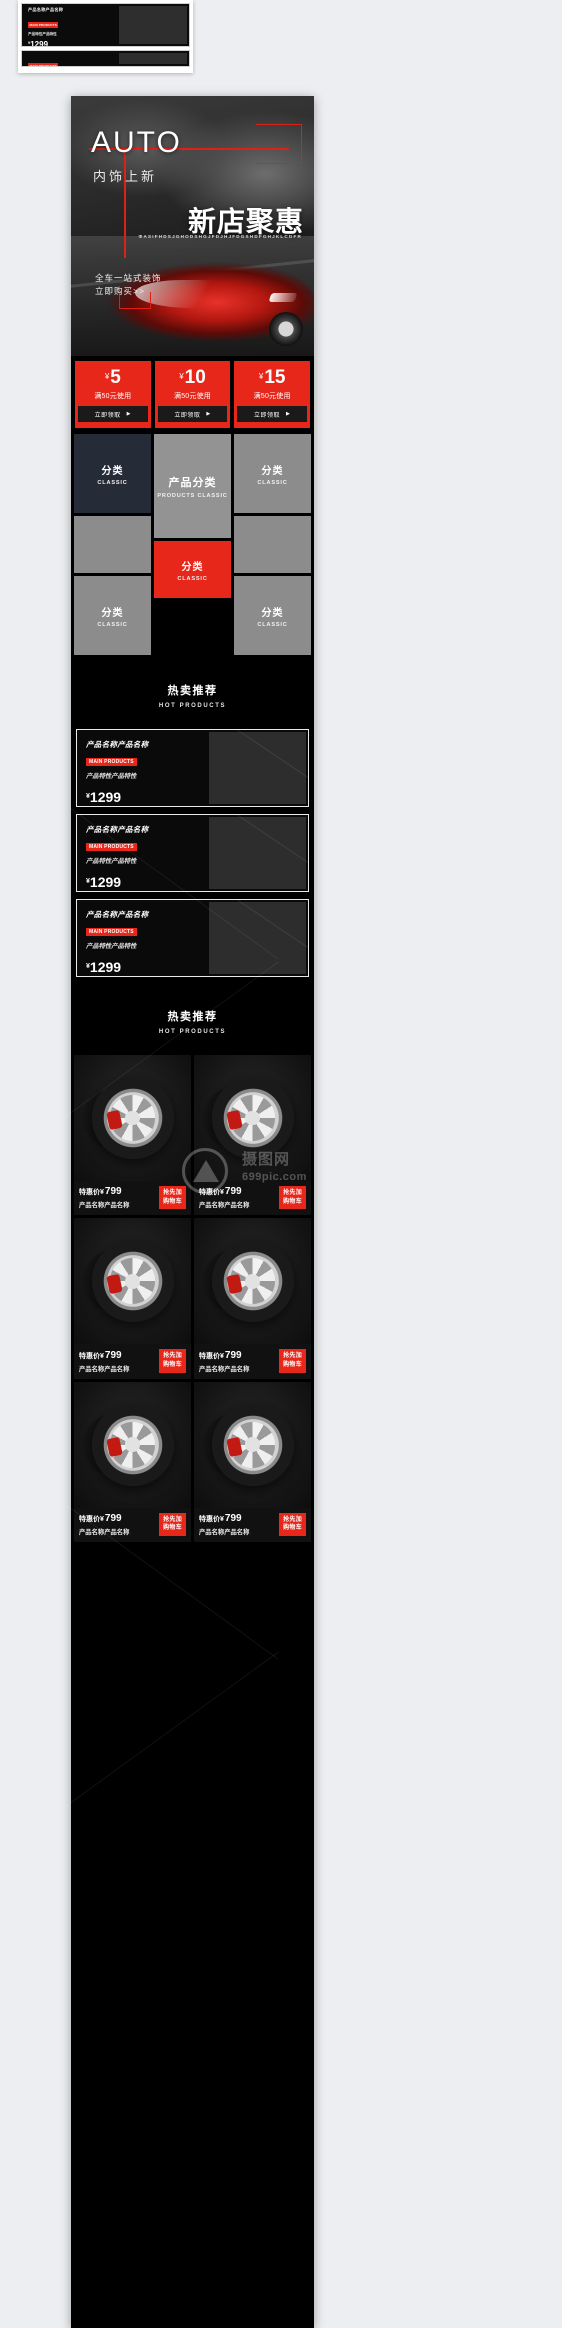 The height and width of the screenshot is (2328, 562). I want to click on preview-product-image, so click(153, 25).